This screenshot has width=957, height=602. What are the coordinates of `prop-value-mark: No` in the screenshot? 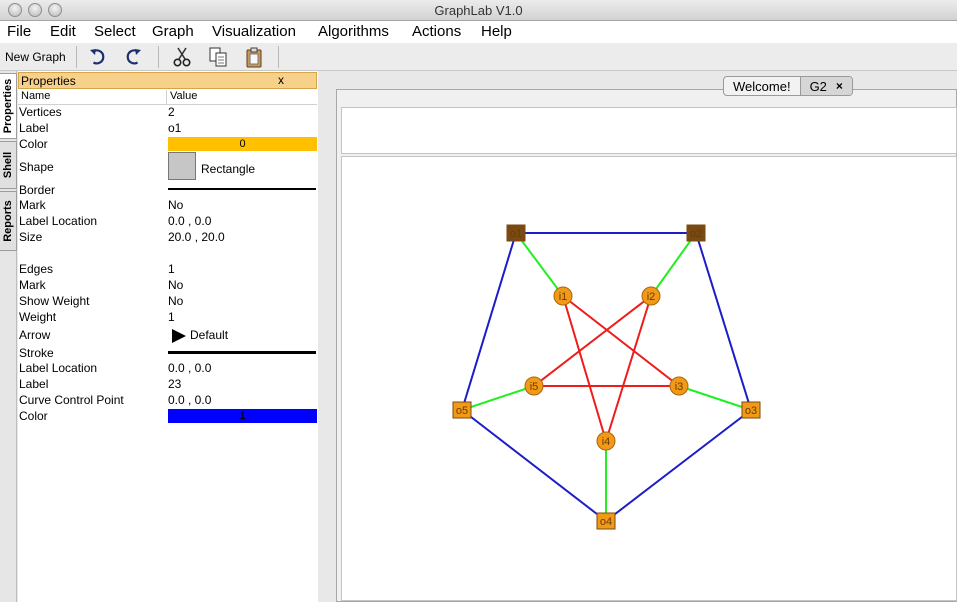 It's located at (175, 205).